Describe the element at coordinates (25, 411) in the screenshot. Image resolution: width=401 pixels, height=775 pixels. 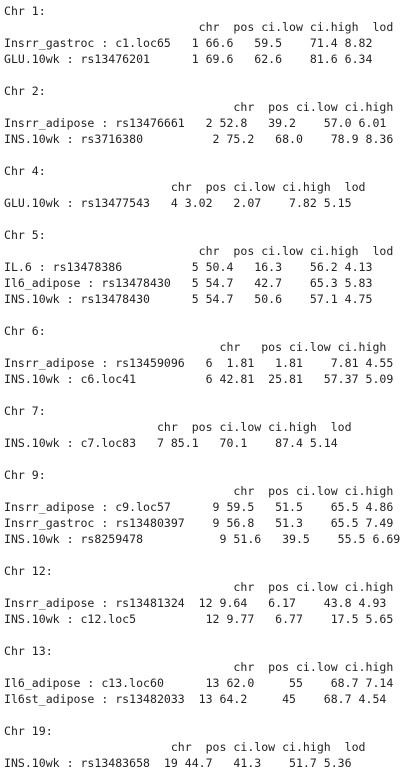
I see `chromosome-heading: Chr 7:` at that location.